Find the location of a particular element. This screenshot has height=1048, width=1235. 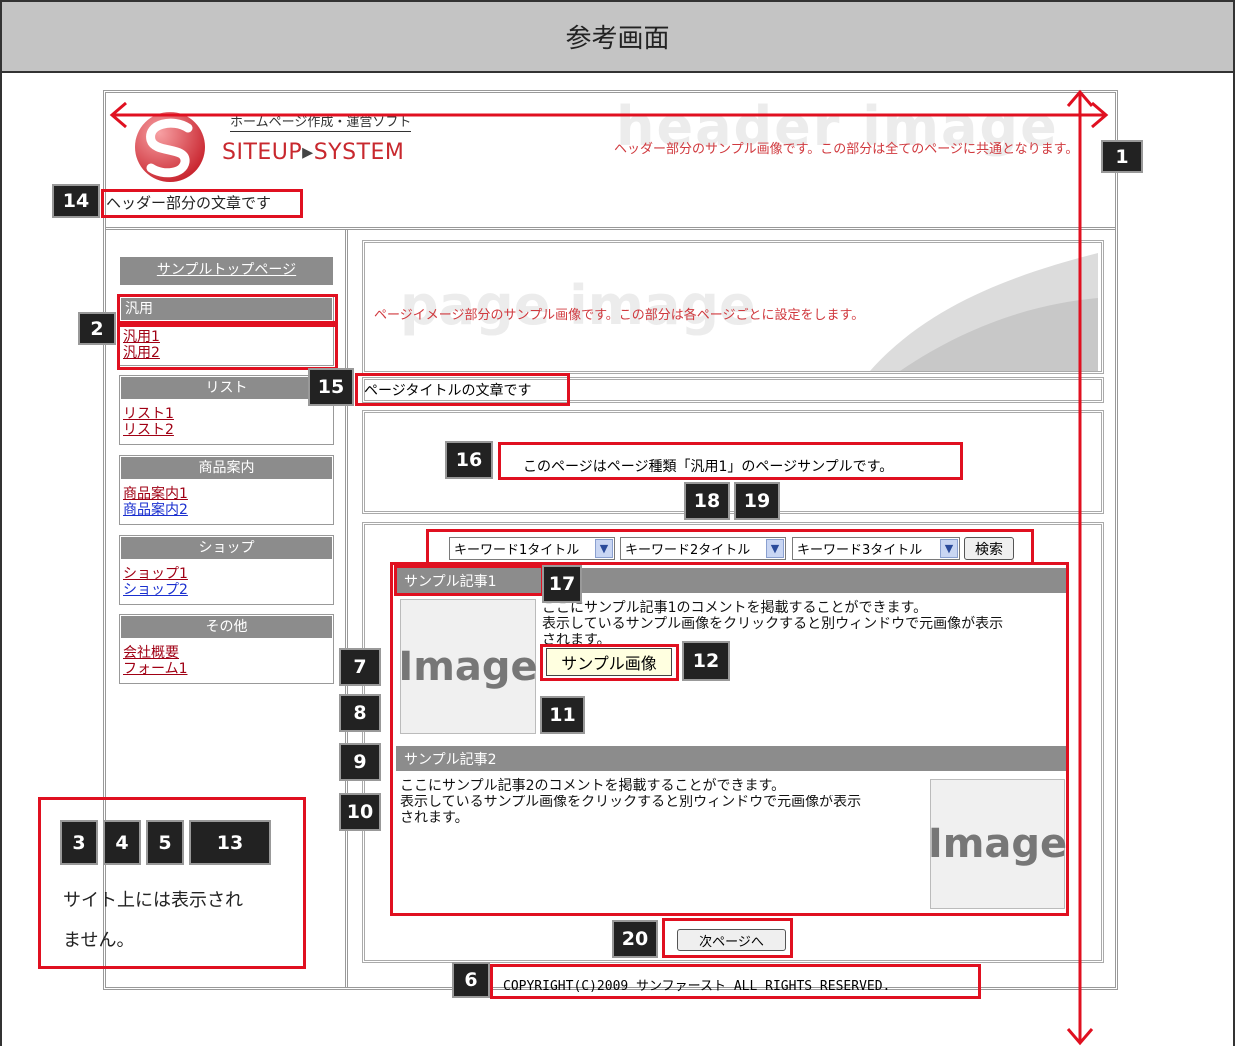

note-line1: サイト上には表示され is located at coordinates (153, 900).